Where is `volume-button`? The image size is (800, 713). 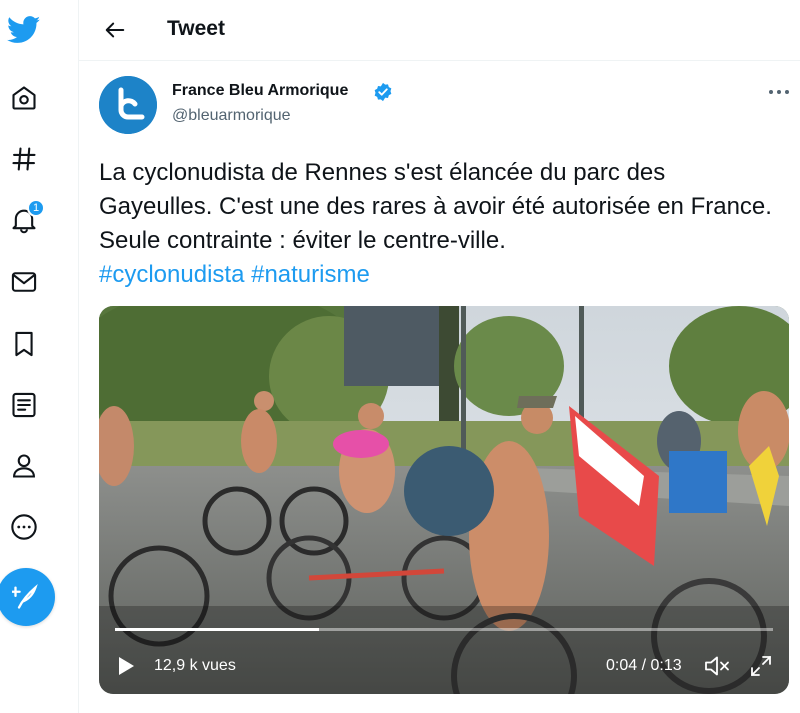 volume-button is located at coordinates (717, 666).